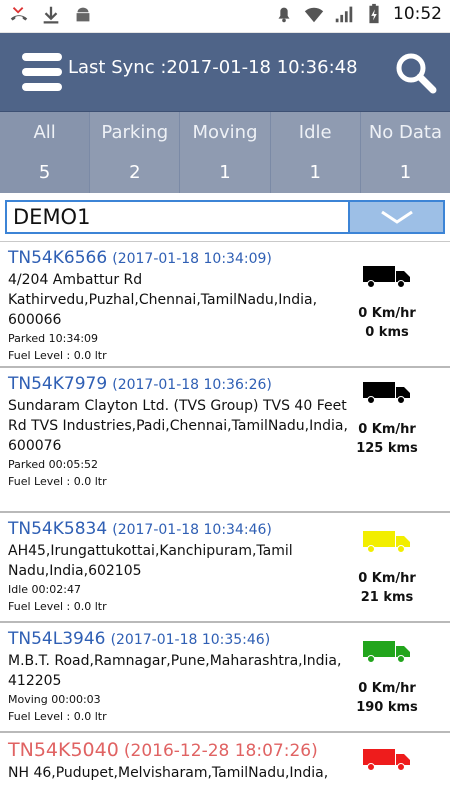  What do you see at coordinates (192, 385) in the screenshot?
I see `vehicle-timestamp: (2017-01-18 10:36:26)` at bounding box center [192, 385].